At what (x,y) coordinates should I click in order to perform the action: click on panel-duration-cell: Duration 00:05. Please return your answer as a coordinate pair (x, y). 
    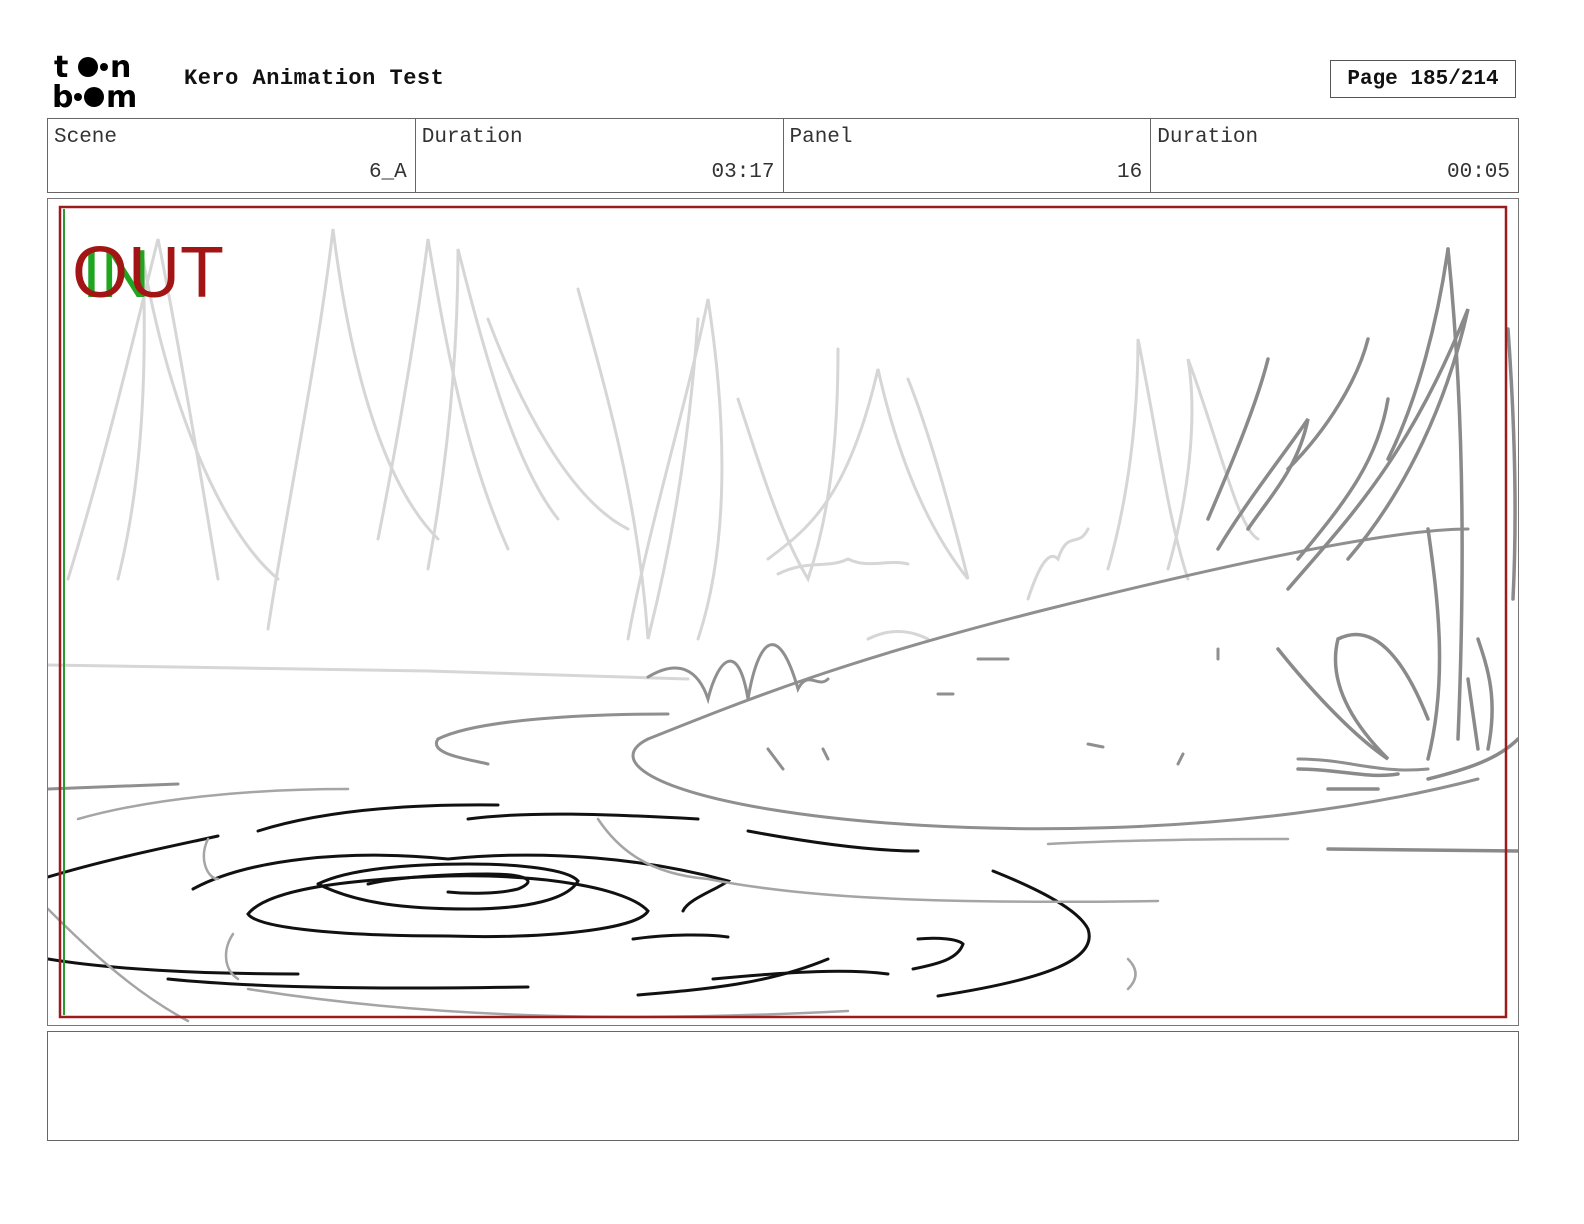
    Looking at the image, I should click on (1334, 155).